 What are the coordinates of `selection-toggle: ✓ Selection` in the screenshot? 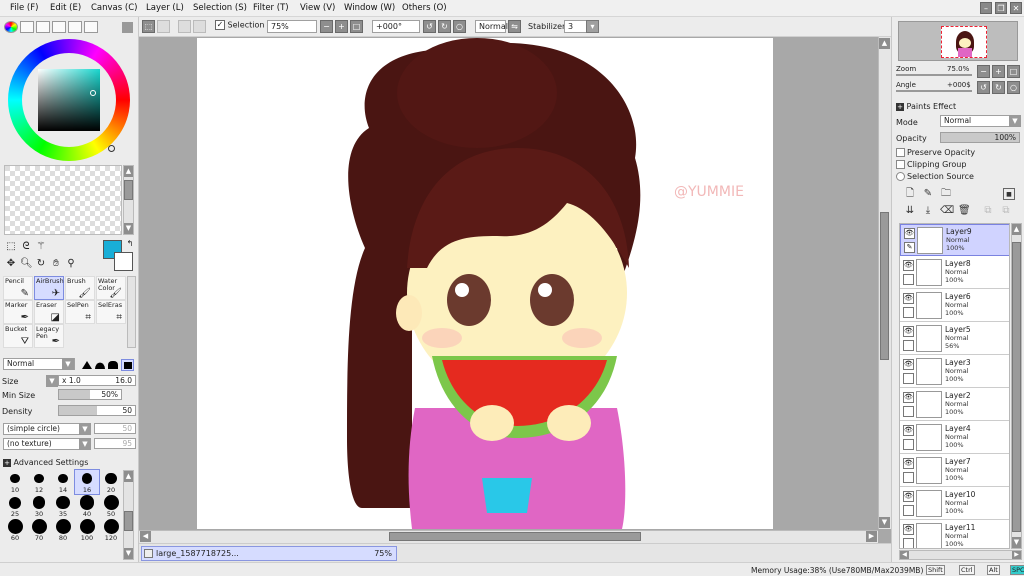 It's located at (239, 25).